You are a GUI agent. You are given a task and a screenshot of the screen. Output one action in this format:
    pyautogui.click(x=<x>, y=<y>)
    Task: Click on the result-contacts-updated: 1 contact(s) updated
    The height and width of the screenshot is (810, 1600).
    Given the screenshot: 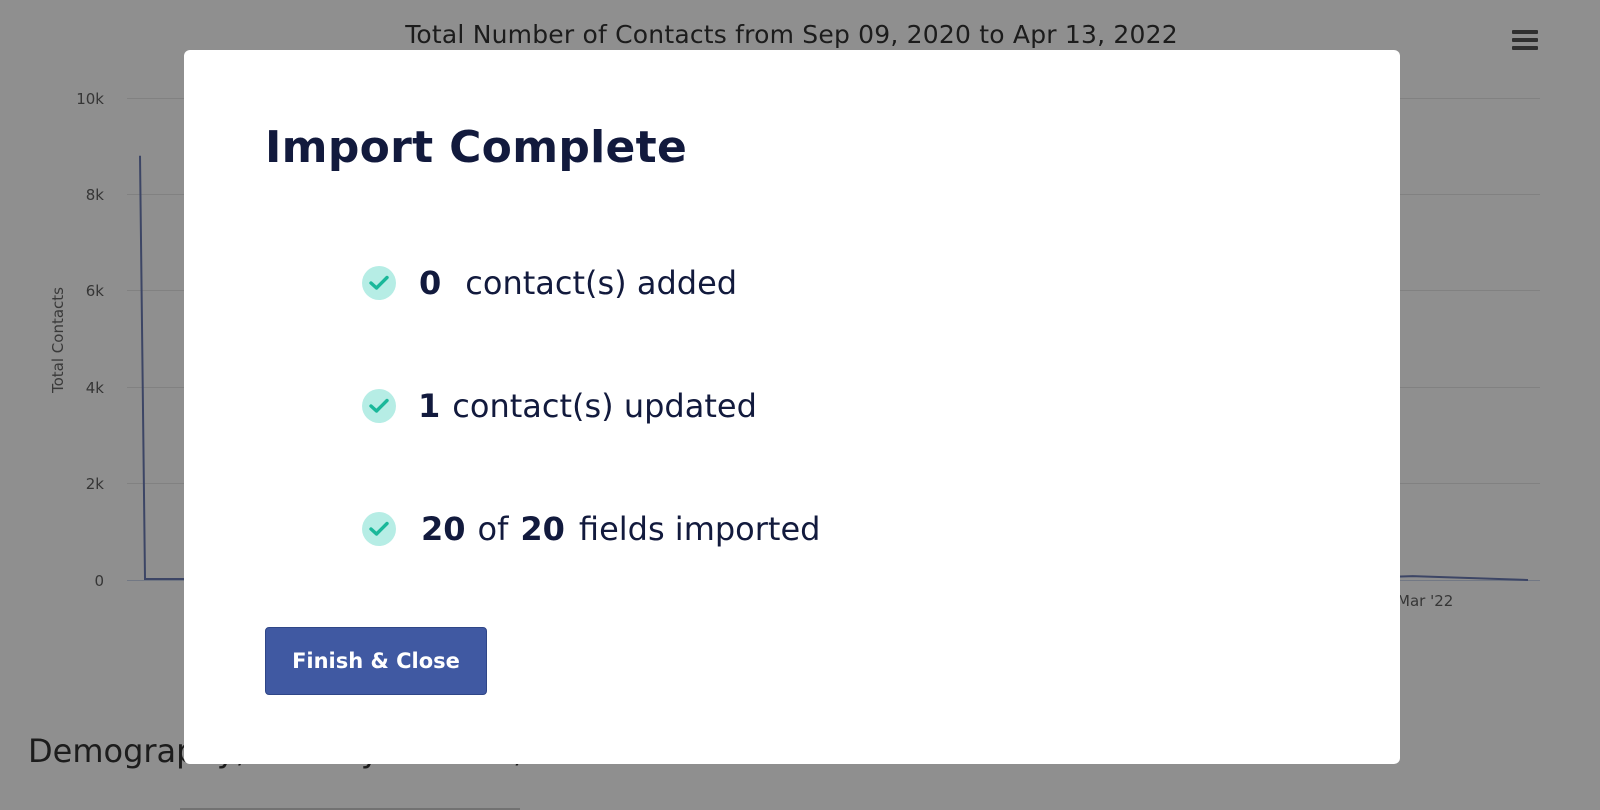 What is the action you would take?
    pyautogui.click(x=559, y=406)
    